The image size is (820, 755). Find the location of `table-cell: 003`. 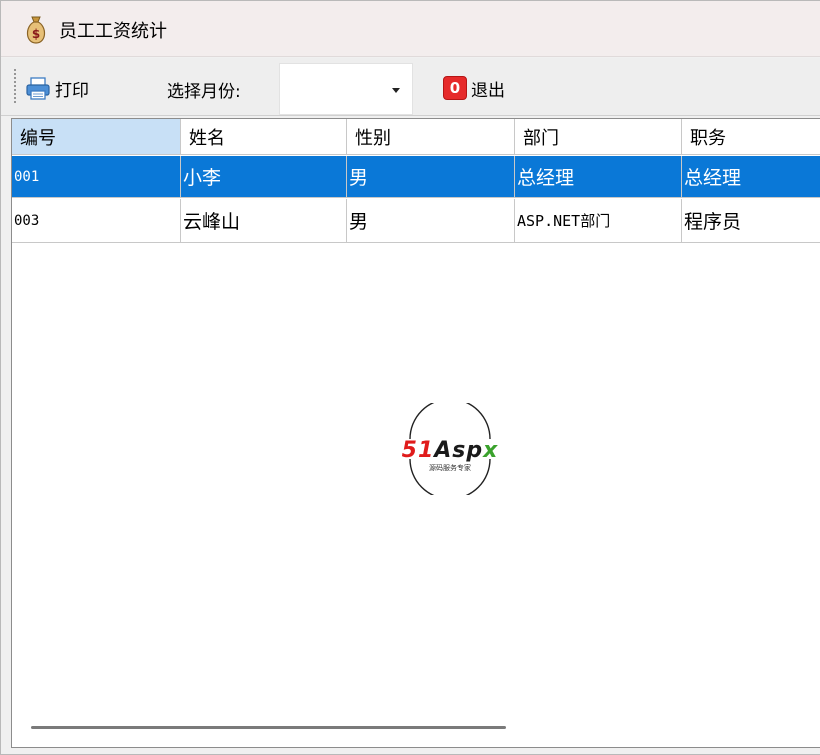

table-cell: 003 is located at coordinates (96, 221).